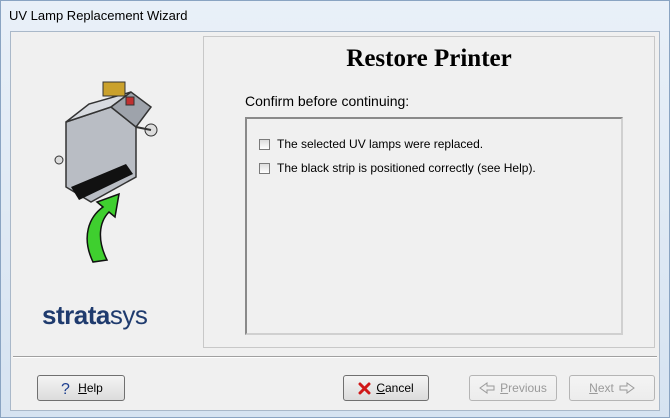  I want to click on previous-arrow-icon, so click(487, 388).